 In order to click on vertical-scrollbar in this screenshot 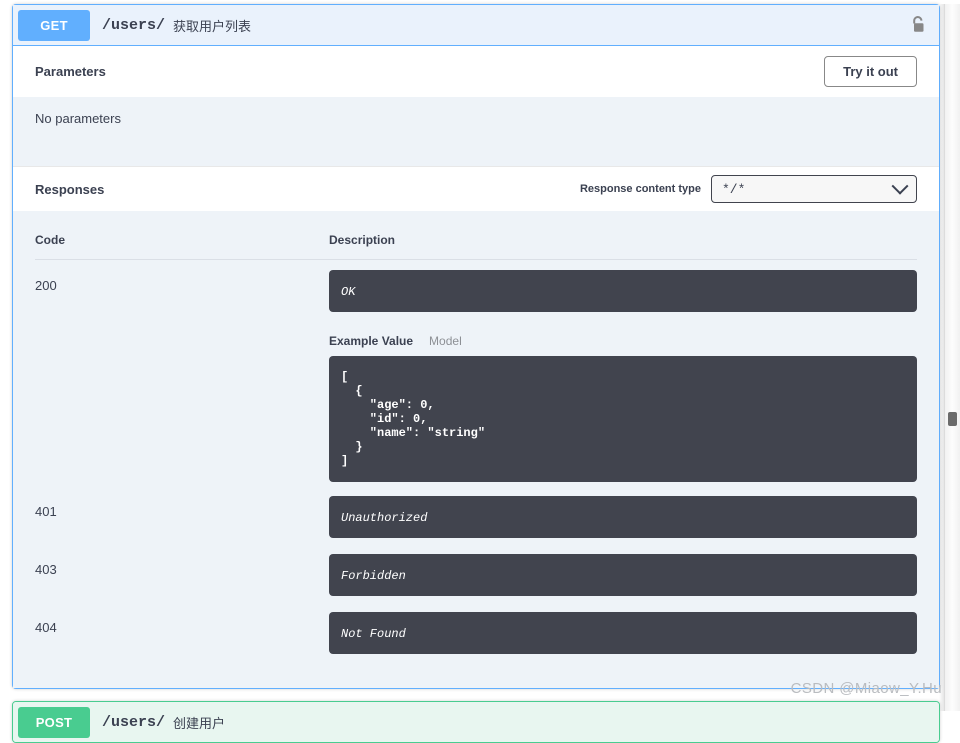, I will do `click(952, 357)`.